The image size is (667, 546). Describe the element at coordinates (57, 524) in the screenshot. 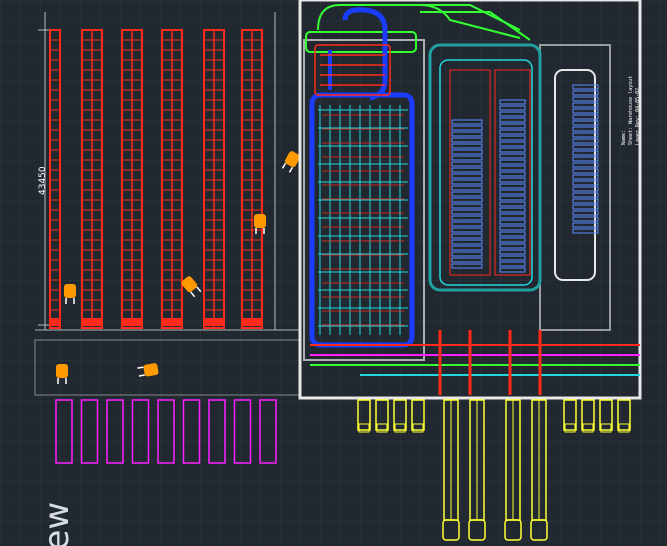

I see `view-label: iew` at that location.